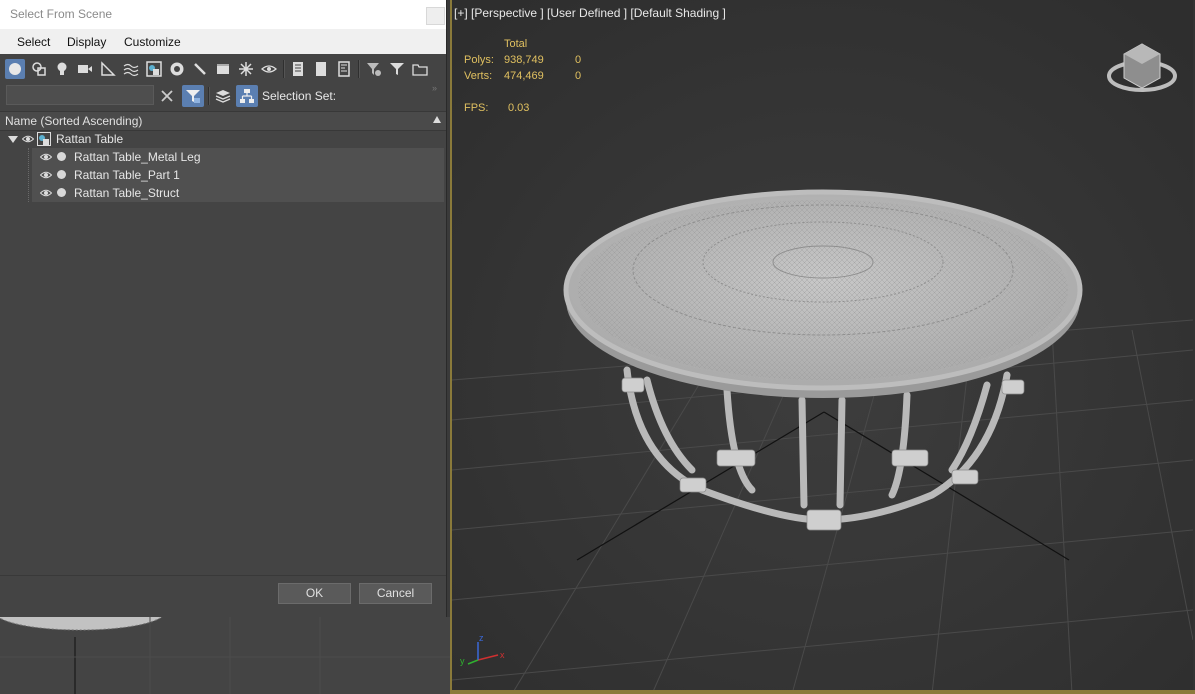 The width and height of the screenshot is (1195, 694). What do you see at coordinates (177, 69) in the screenshot?
I see `display-xrefs-icon` at bounding box center [177, 69].